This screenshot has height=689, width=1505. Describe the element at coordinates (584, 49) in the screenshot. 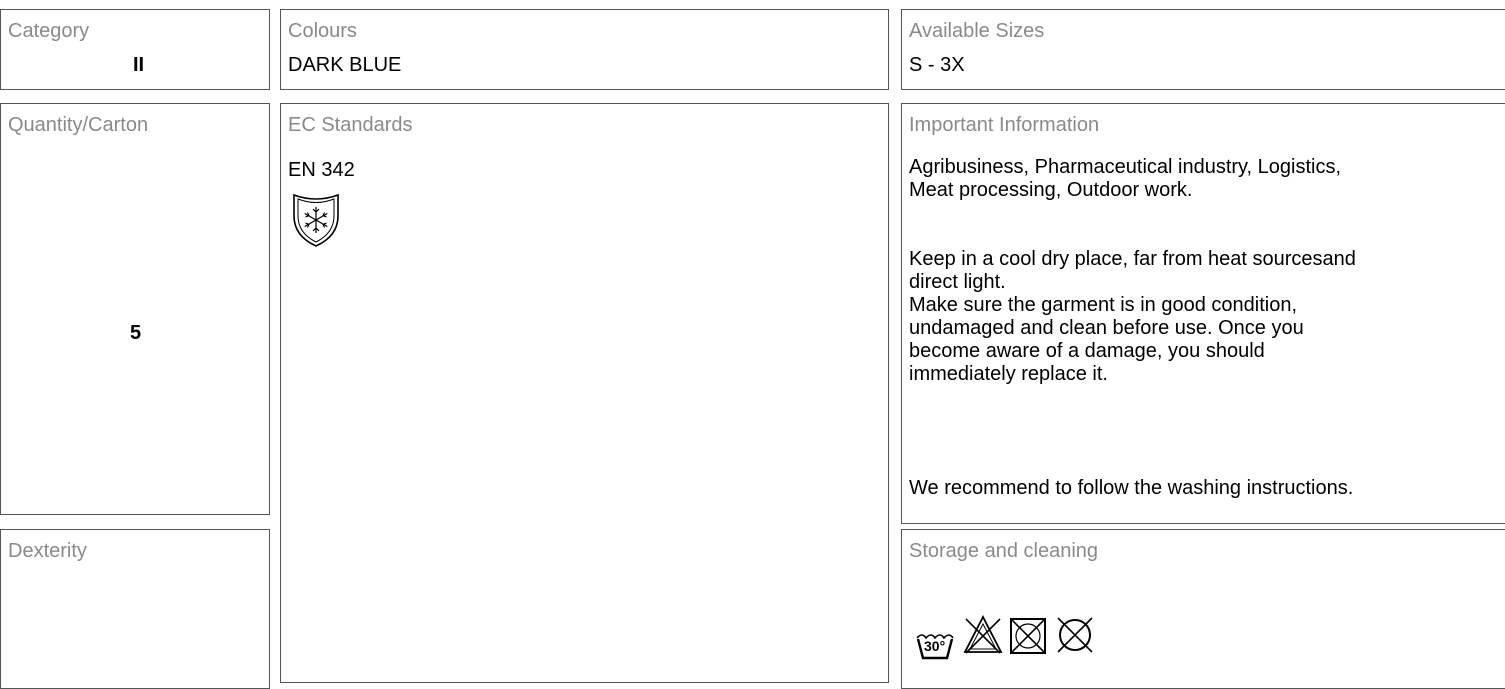

I see `colours-box: Colours DARK BLUE` at that location.